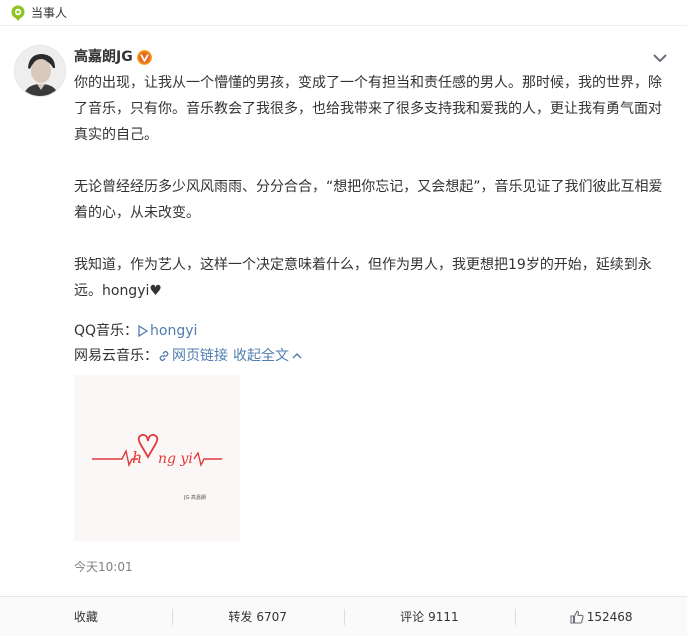 The image size is (687, 636). What do you see at coordinates (200, 356) in the screenshot?
I see `netease-music-link: 网页链接` at bounding box center [200, 356].